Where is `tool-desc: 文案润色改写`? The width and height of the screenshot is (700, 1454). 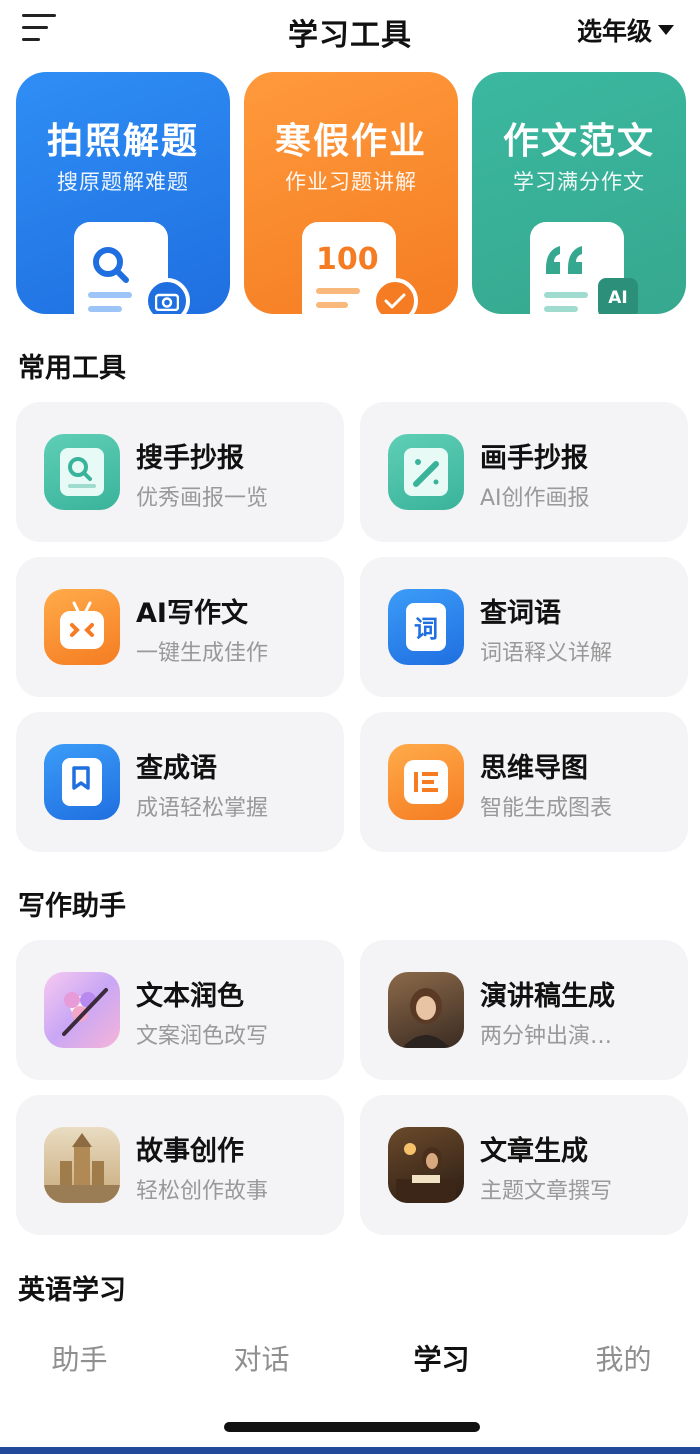
tool-desc: 文案润色改写 is located at coordinates (202, 1036).